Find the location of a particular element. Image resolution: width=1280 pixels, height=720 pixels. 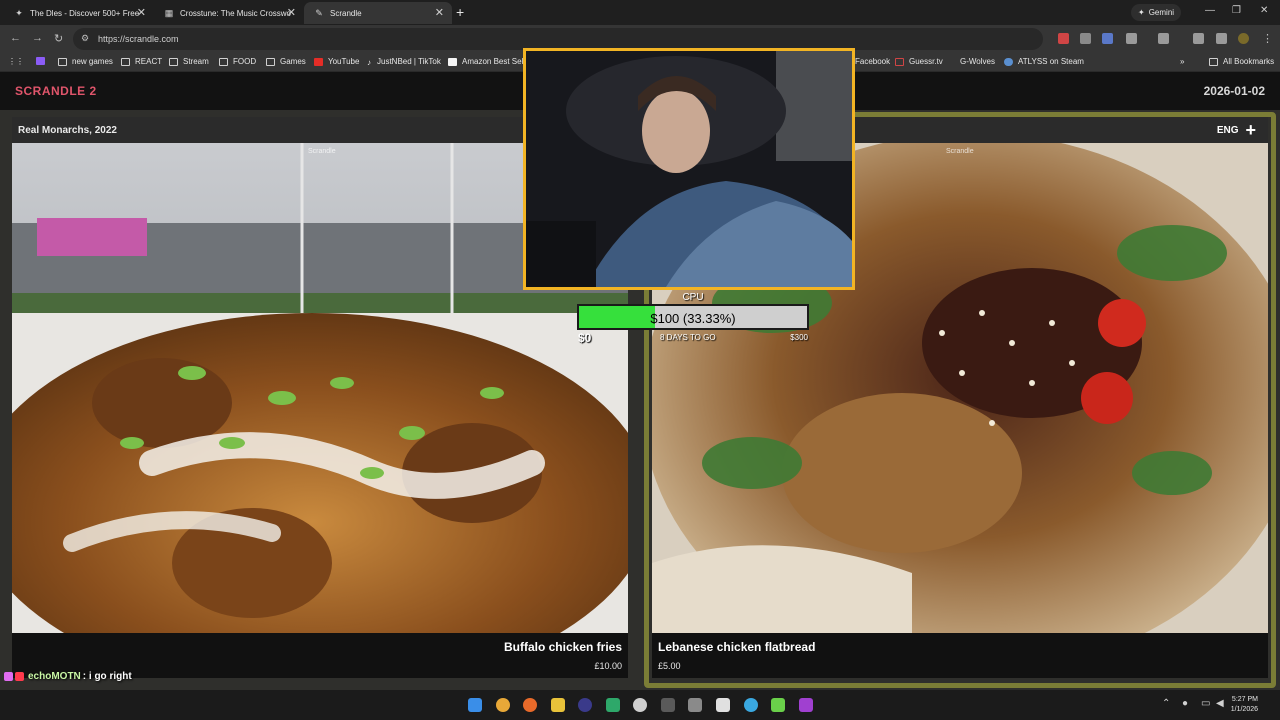

budget-value: $100 (33.33%) is located at coordinates (693, 318).